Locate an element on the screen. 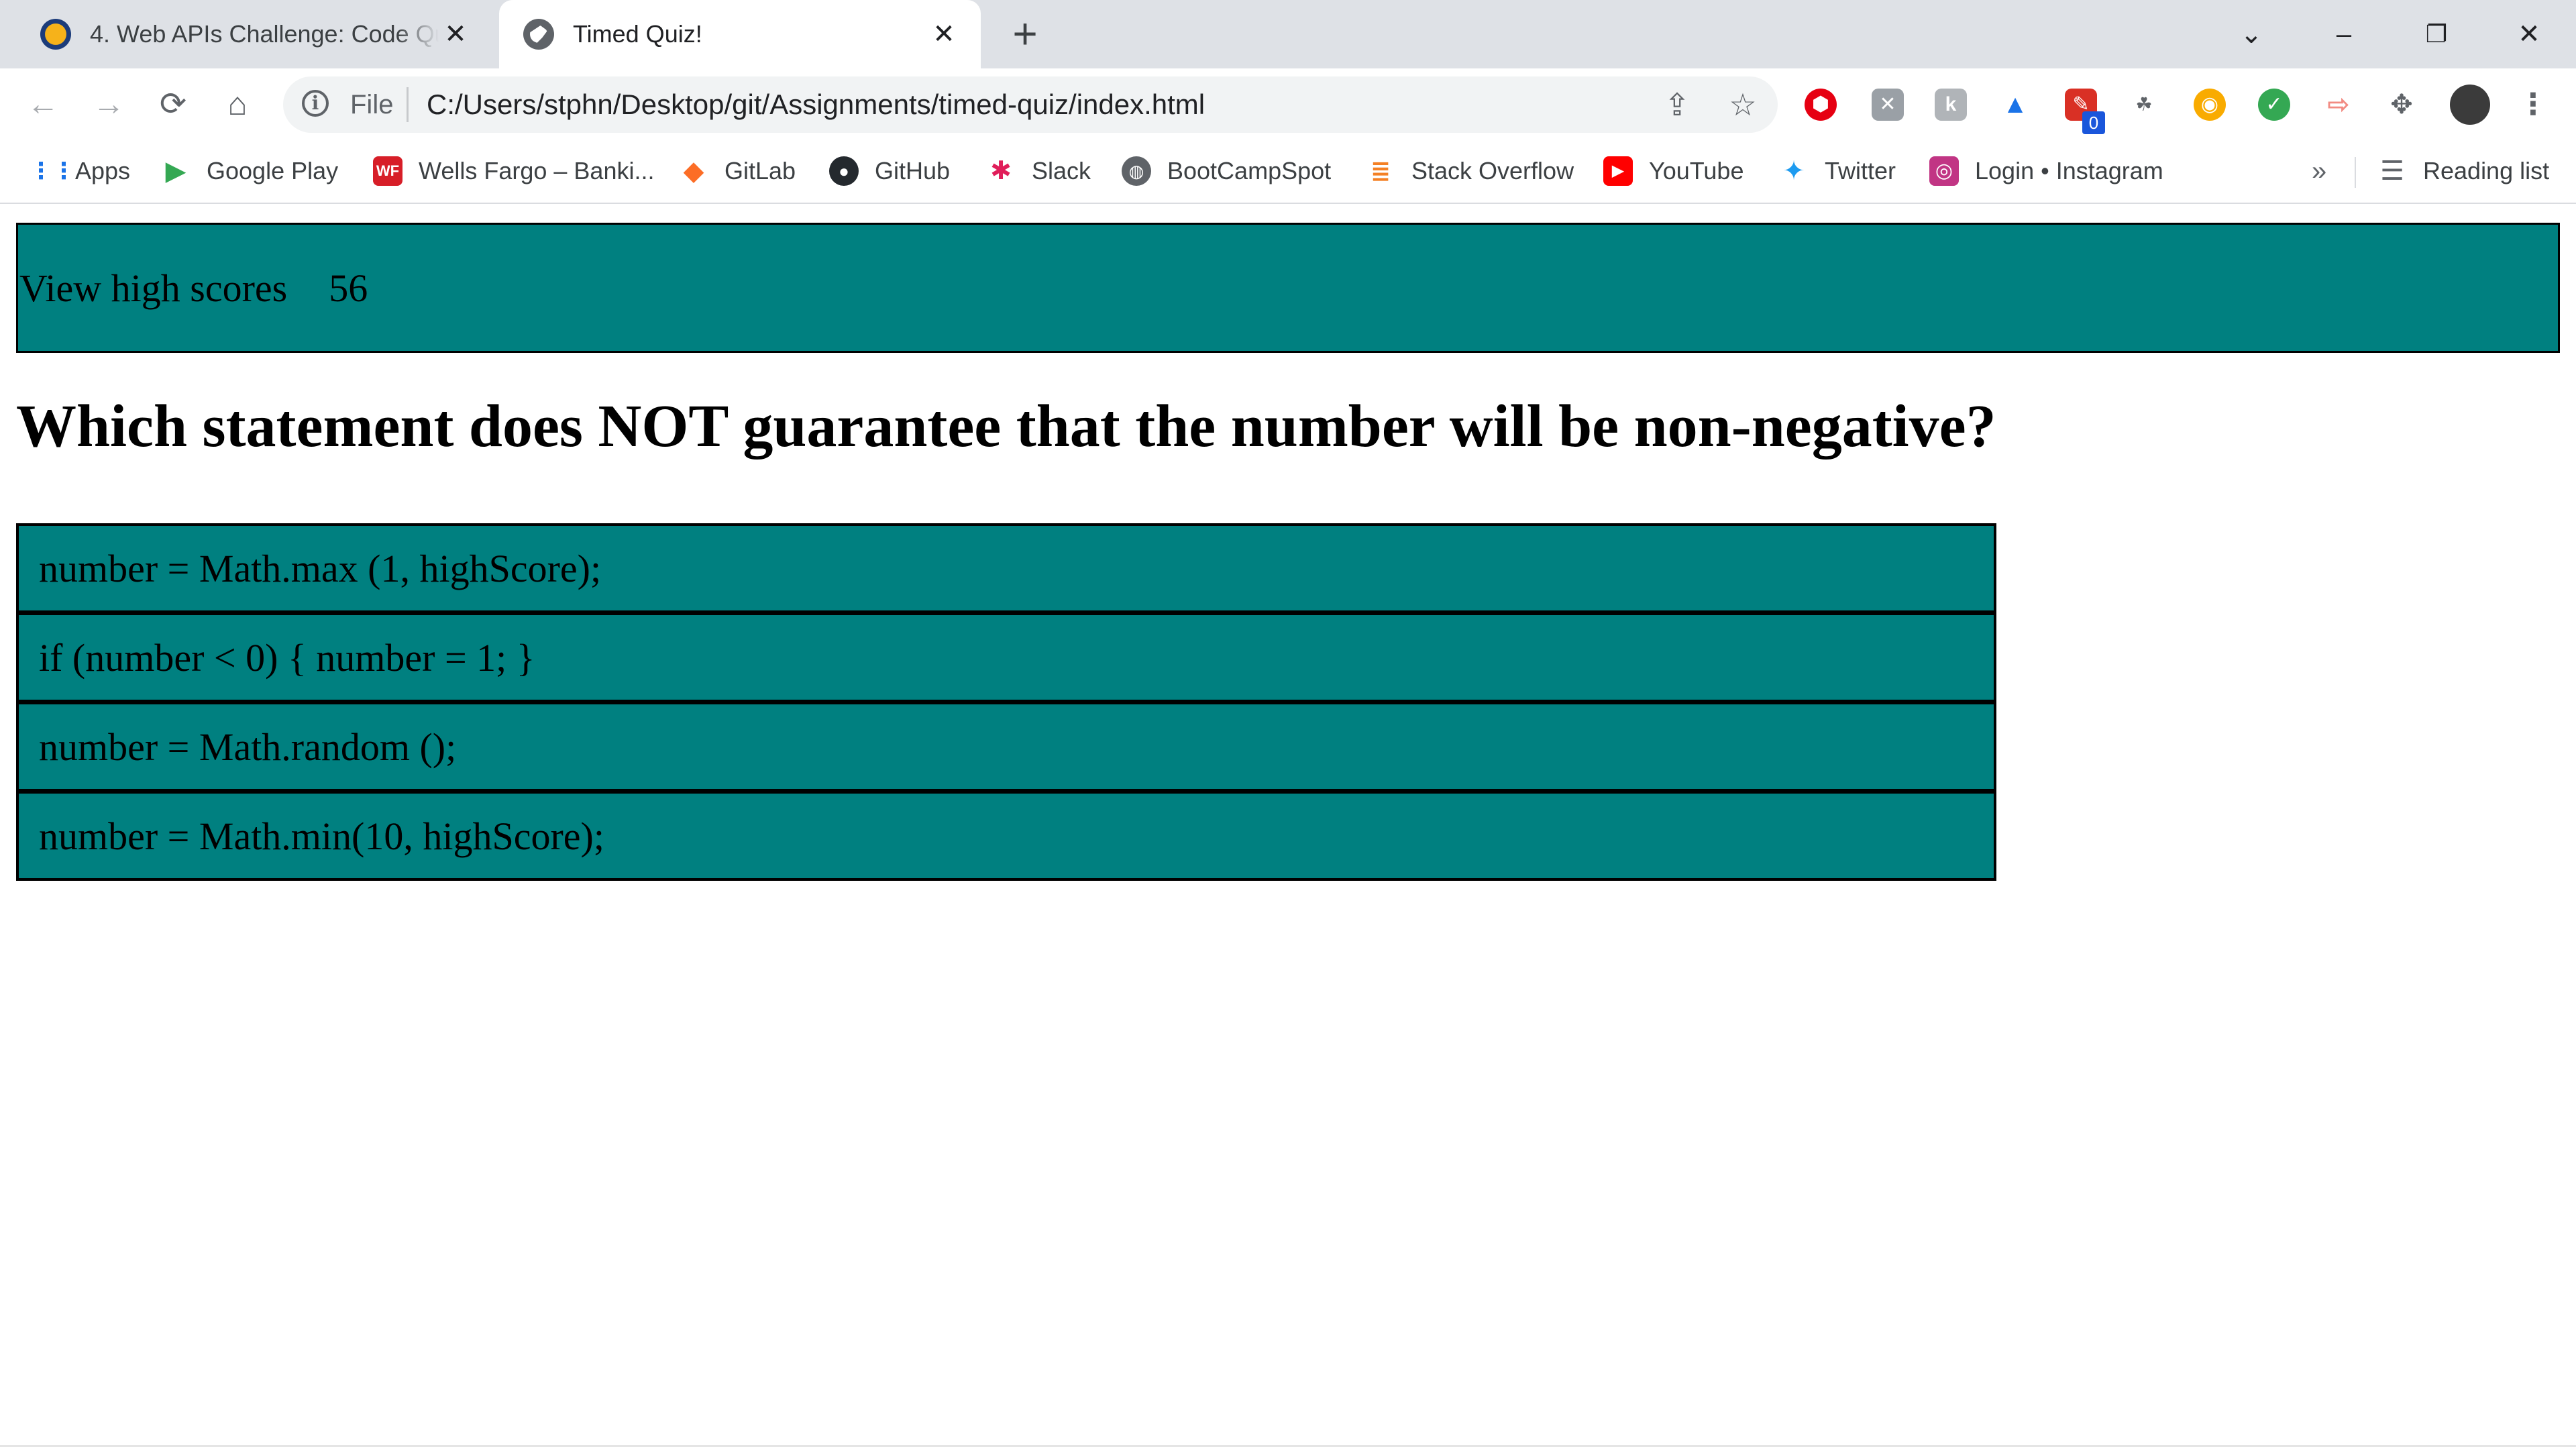 The image size is (2576, 1449). google-drive-icon: ▲ is located at coordinates (2015, 105).